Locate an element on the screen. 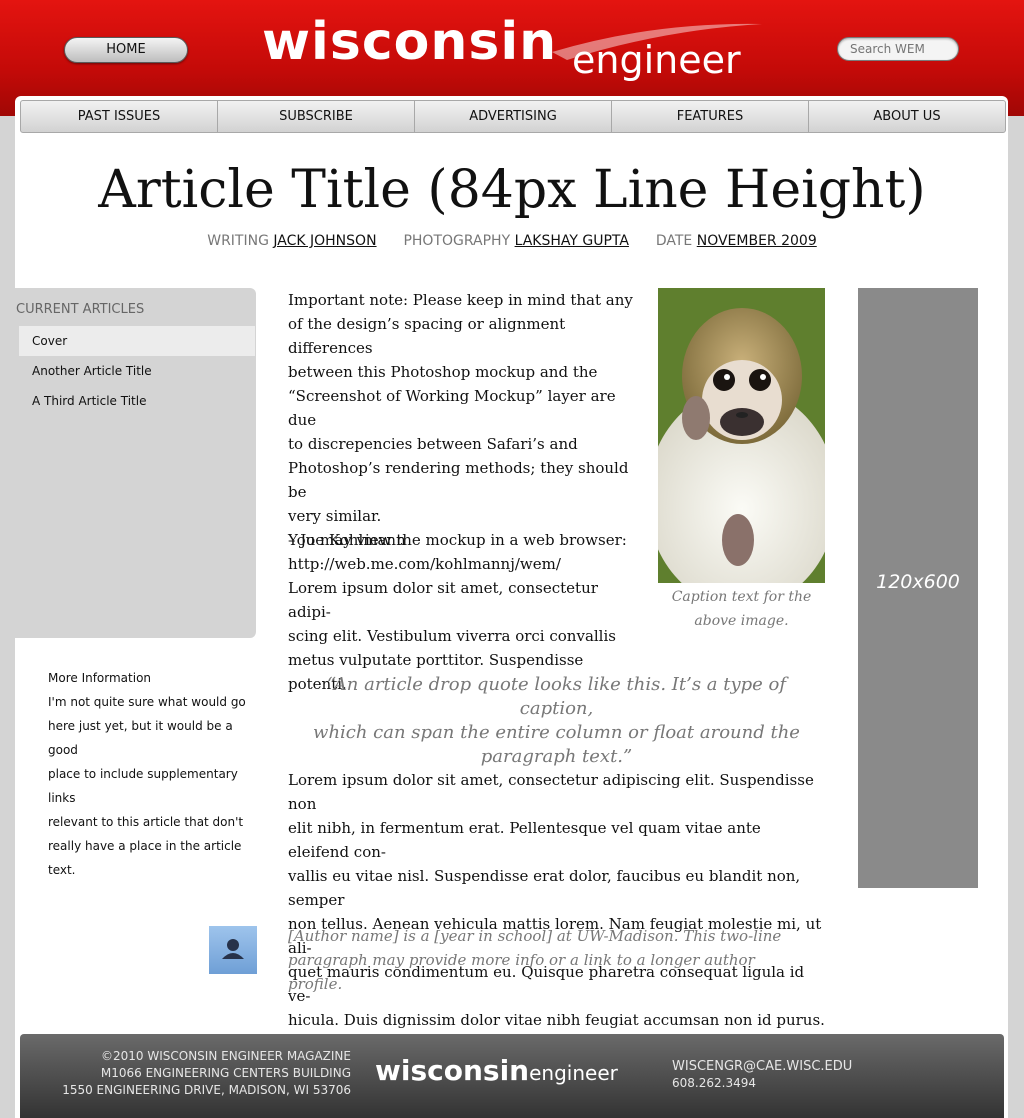 The width and height of the screenshot is (1024, 1118). signature: – Joe Kohlmann is located at coordinates (347, 540).